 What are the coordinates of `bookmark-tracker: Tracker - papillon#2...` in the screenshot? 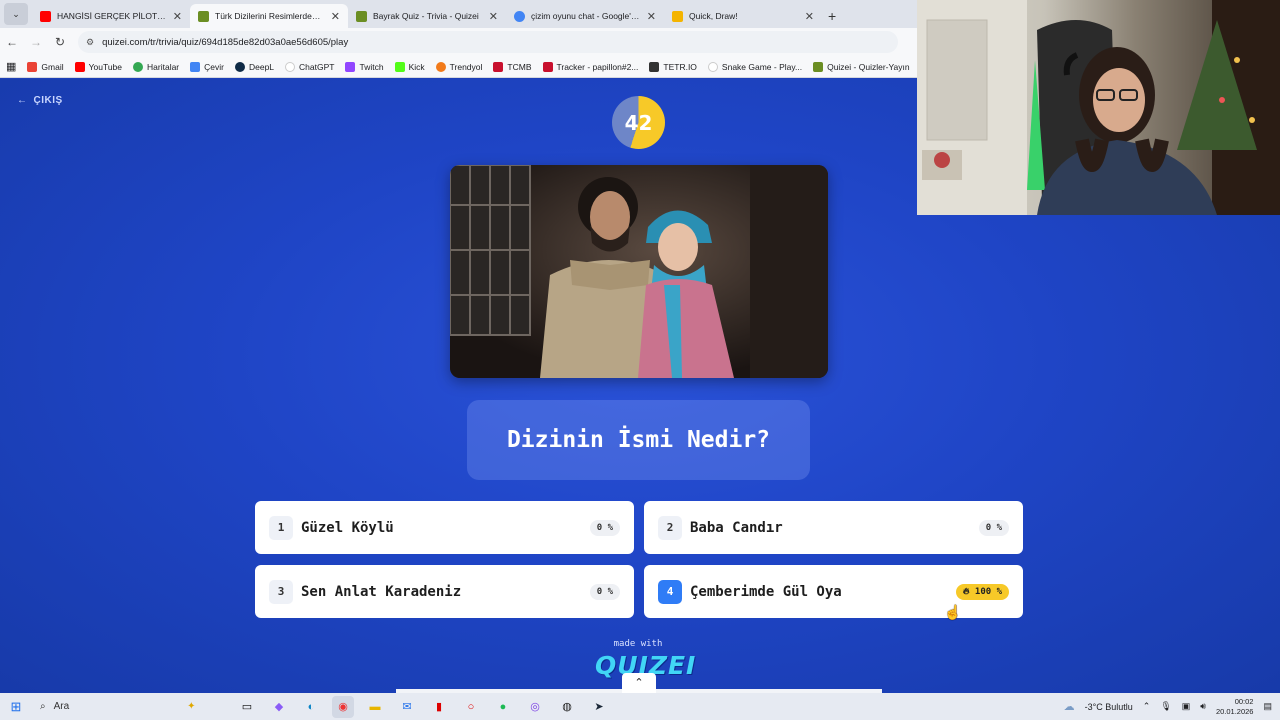 It's located at (590, 66).